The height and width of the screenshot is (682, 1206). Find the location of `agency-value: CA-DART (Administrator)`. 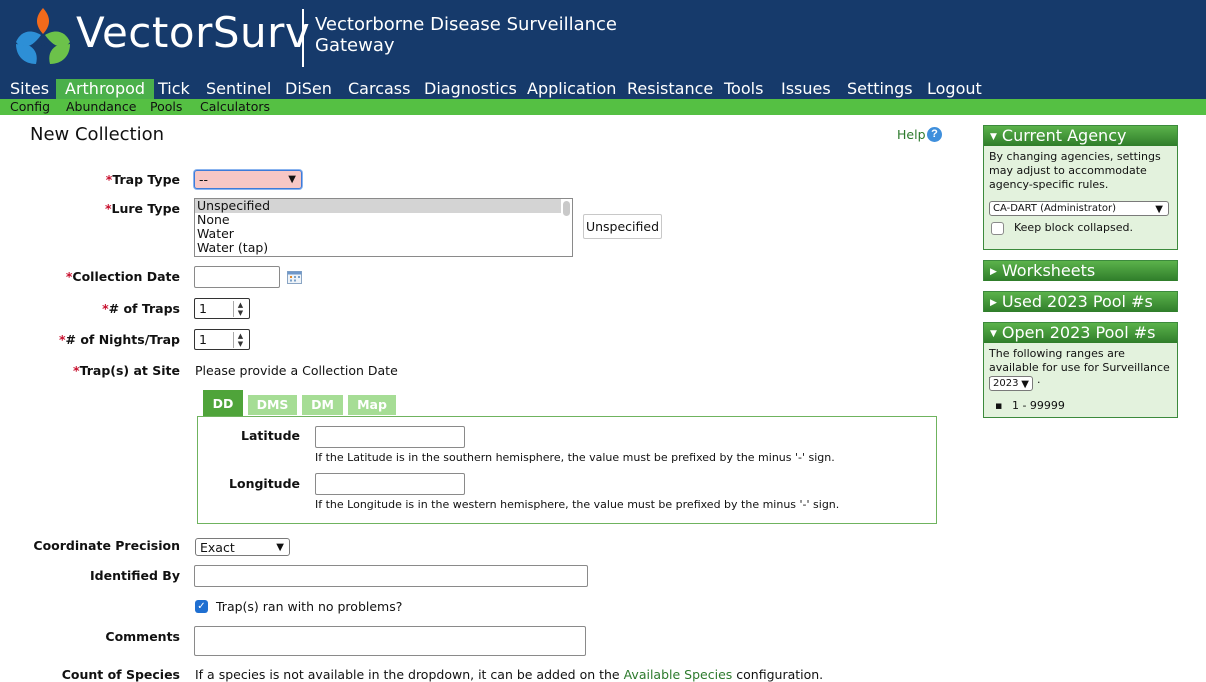

agency-value: CA-DART (Administrator) is located at coordinates (1055, 208).